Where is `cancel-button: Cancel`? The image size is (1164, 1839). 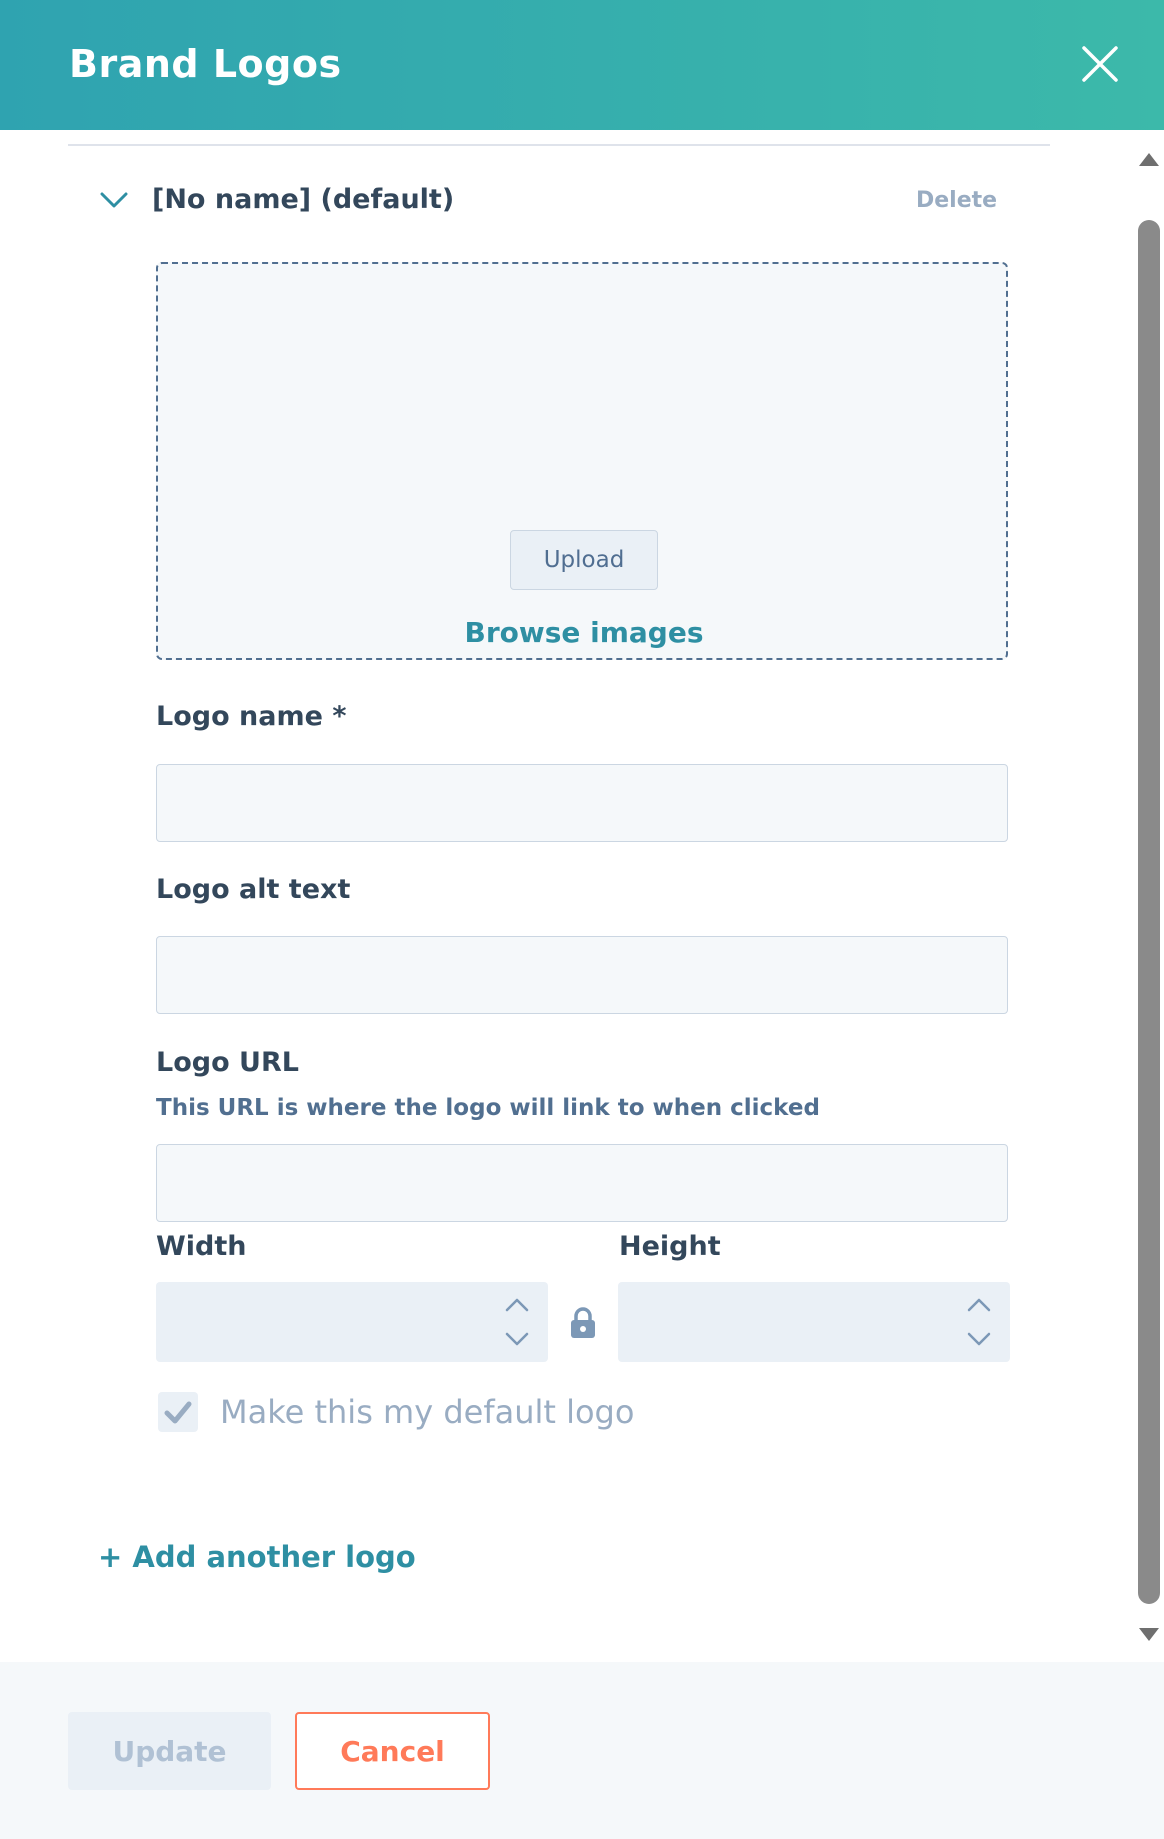
cancel-button: Cancel is located at coordinates (392, 1751).